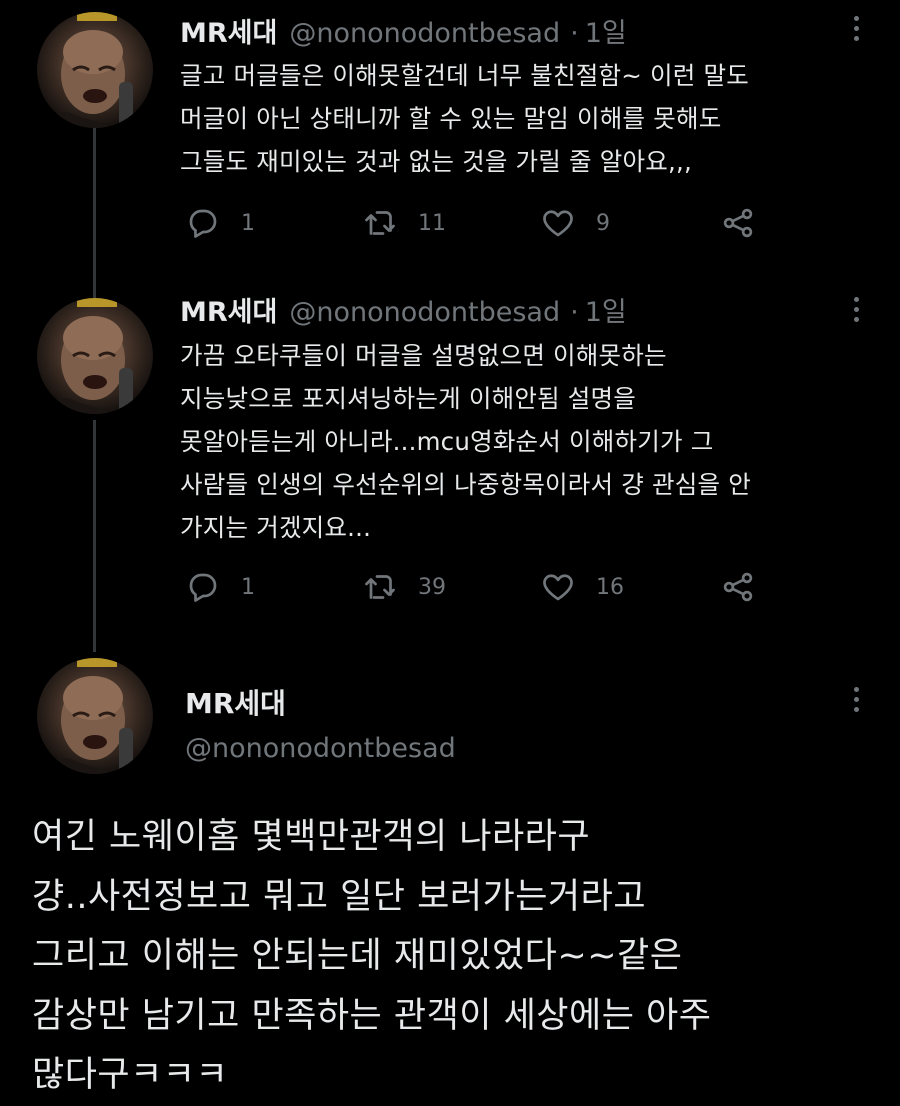  Describe the element at coordinates (610, 587) in the screenshot. I see `like-count: 16` at that location.